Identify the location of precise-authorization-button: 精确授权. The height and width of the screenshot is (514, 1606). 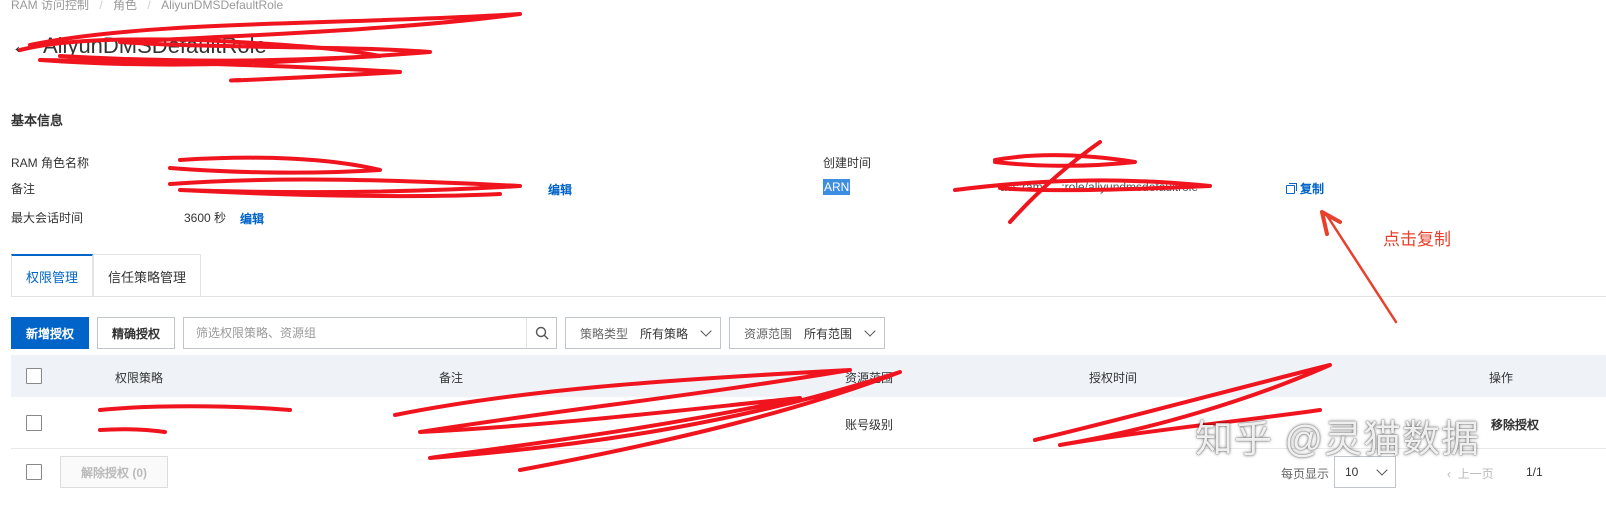
(136, 333).